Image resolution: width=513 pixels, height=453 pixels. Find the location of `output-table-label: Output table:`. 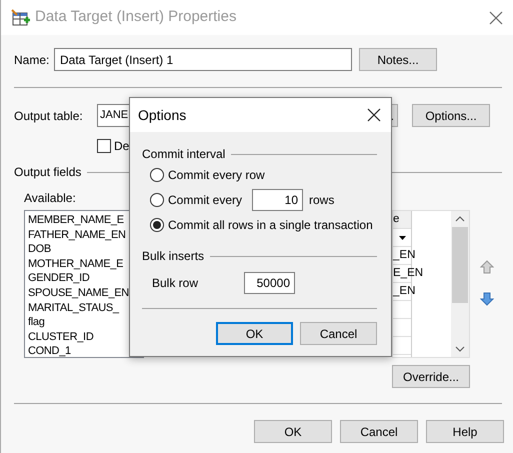

output-table-label: Output table: is located at coordinates (49, 116).